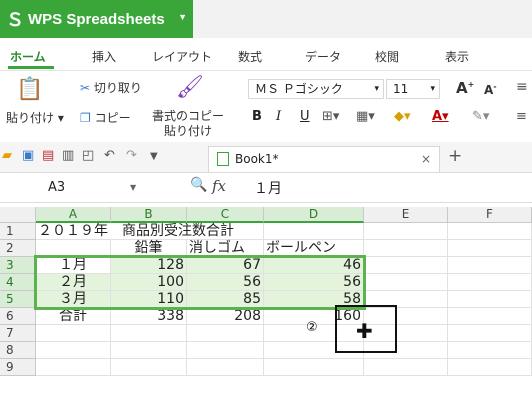 Image resolution: width=532 pixels, height=416 pixels. Describe the element at coordinates (490, 215) in the screenshot. I see `column-header-f: F` at that location.